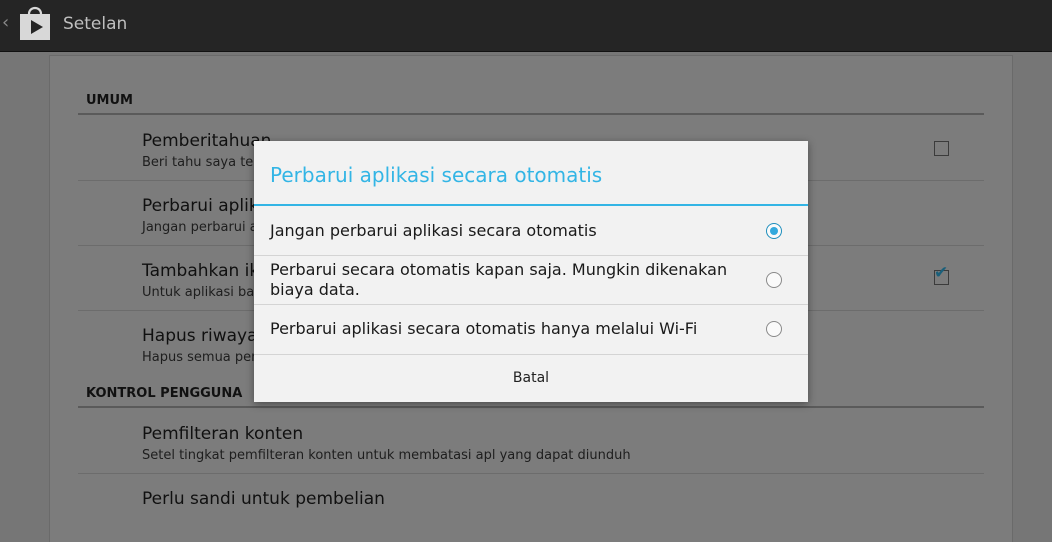 This screenshot has width=1052, height=542. Describe the element at coordinates (35, 23) in the screenshot. I see `play-store-bag-icon` at that location.